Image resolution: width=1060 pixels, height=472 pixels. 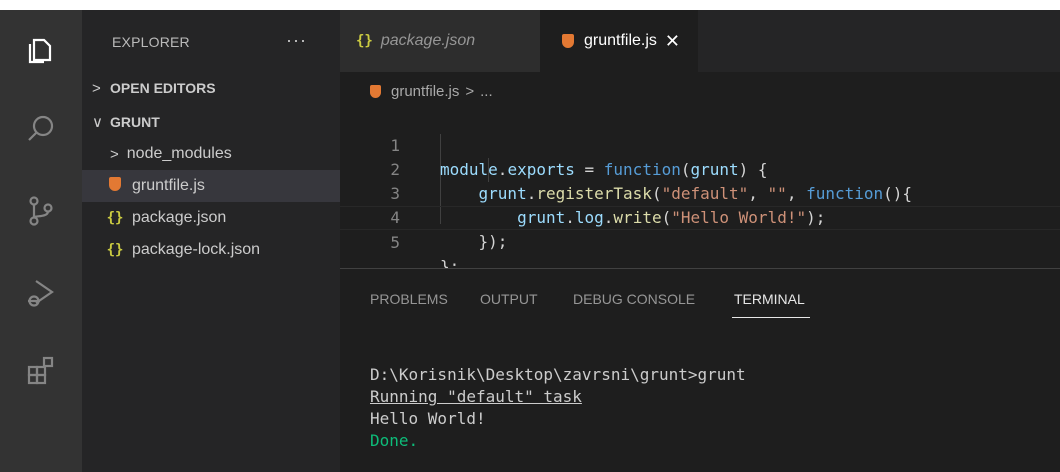 What do you see at coordinates (196, 249) in the screenshot?
I see `tree-item-label: package-lock.json` at bounding box center [196, 249].